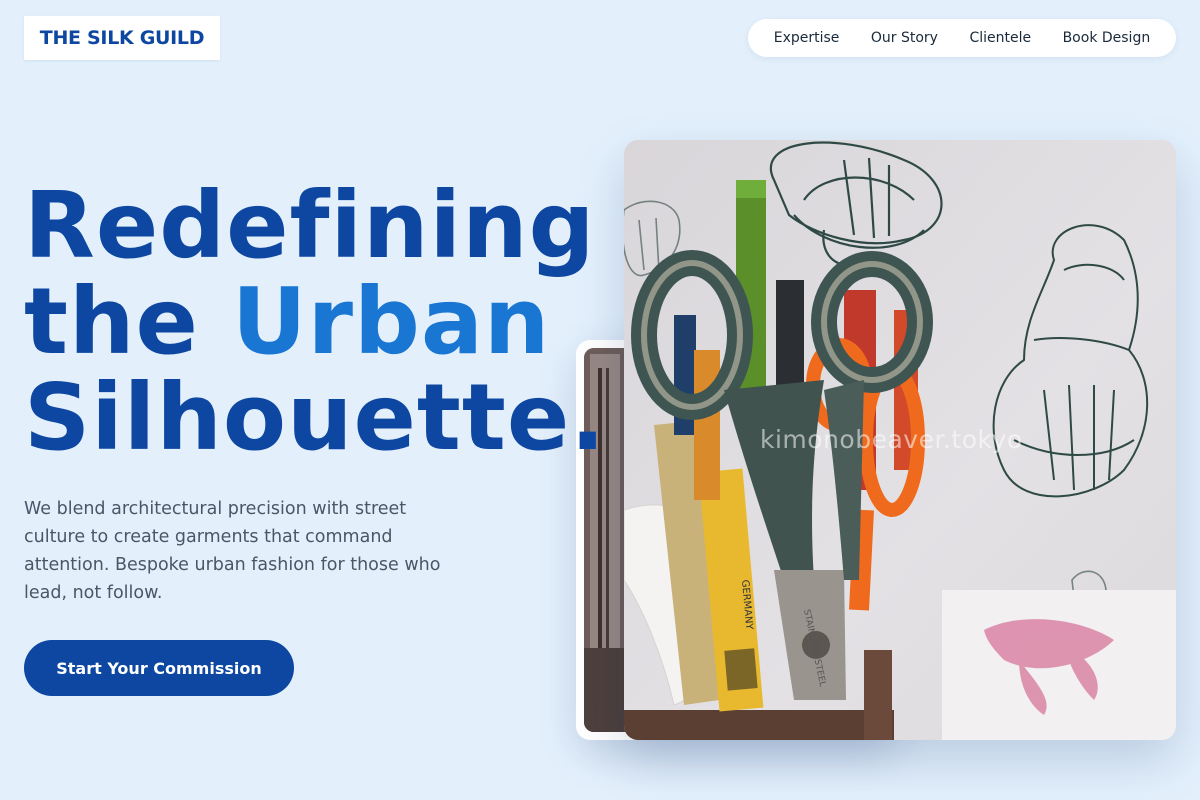 This screenshot has height=800, width=1200. I want to click on headline-period: ., so click(588, 417).